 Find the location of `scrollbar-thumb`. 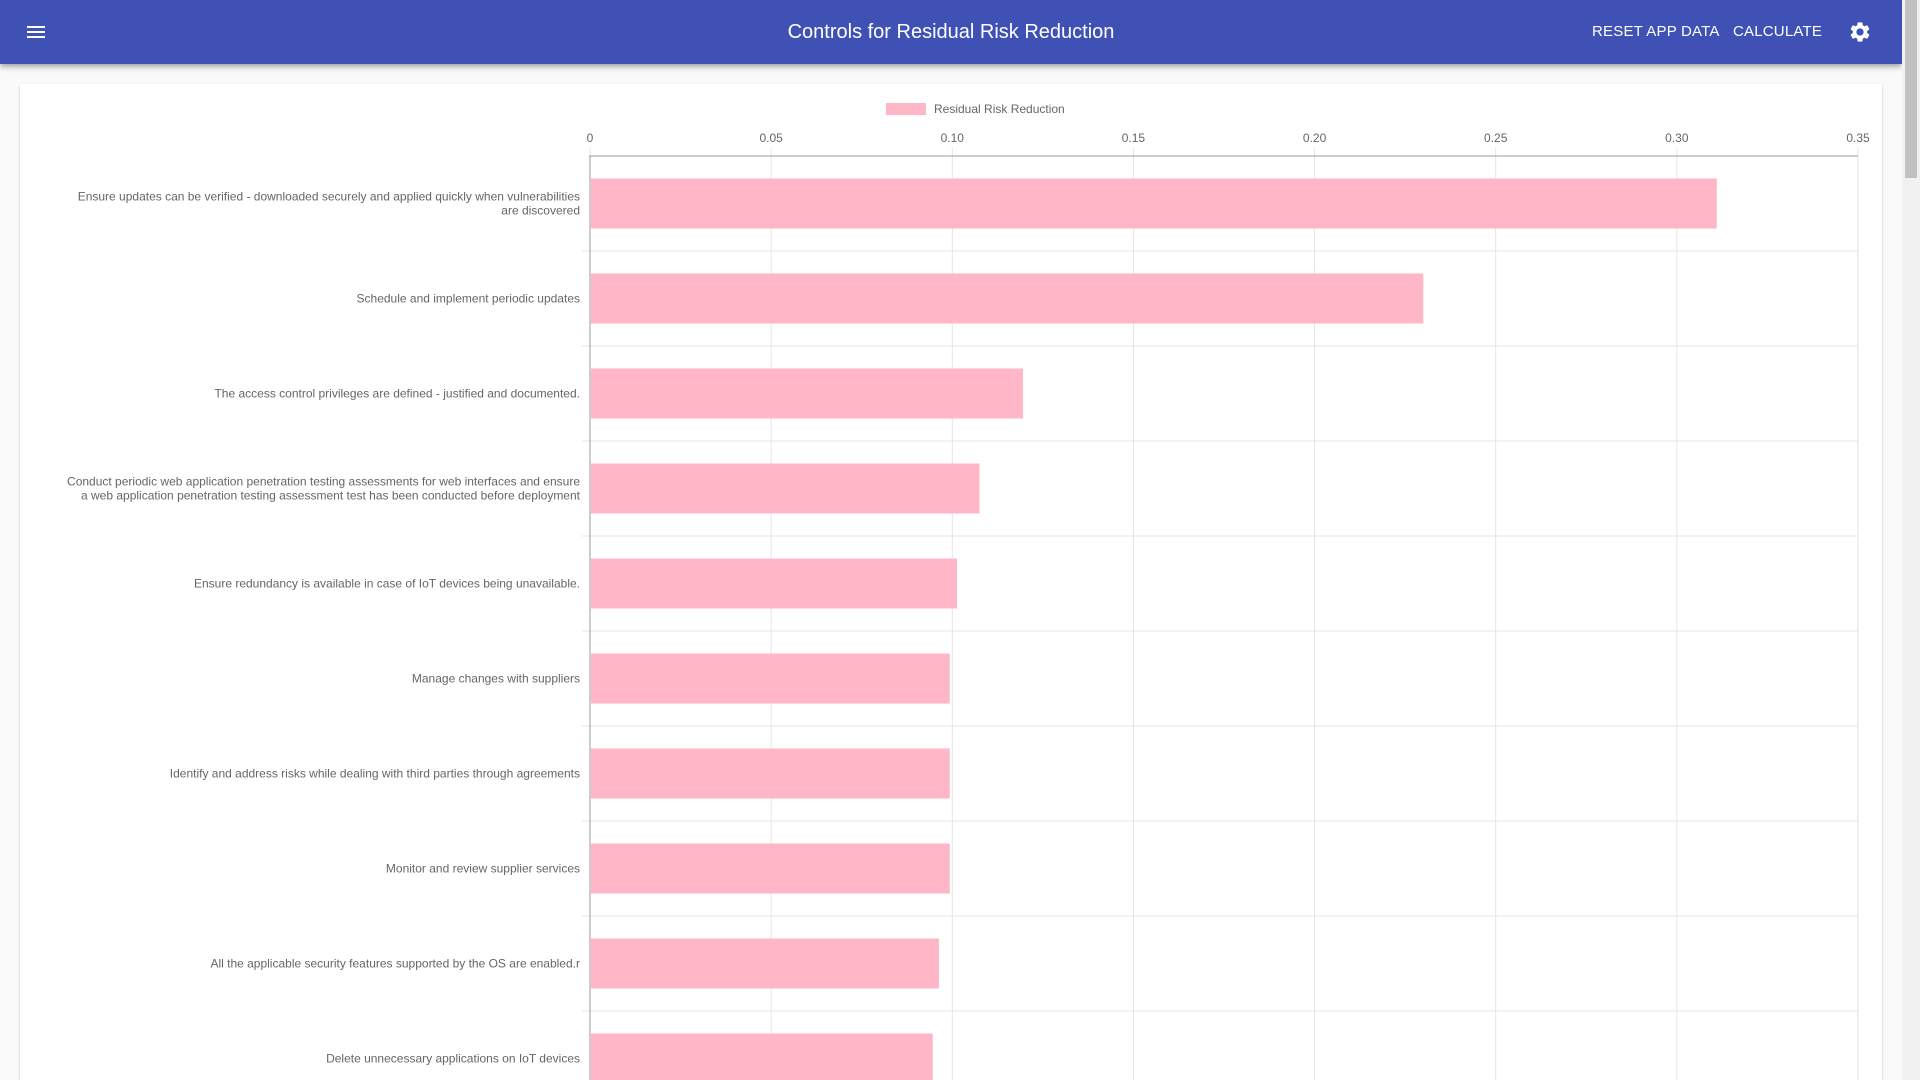

scrollbar-thumb is located at coordinates (1911, 89).